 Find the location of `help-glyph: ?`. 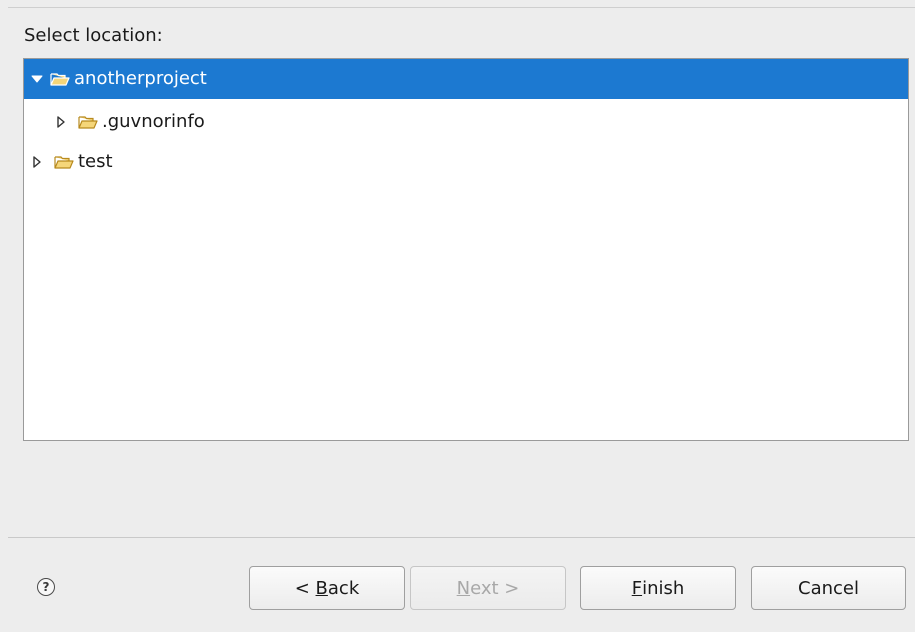

help-glyph: ? is located at coordinates (46, 587).